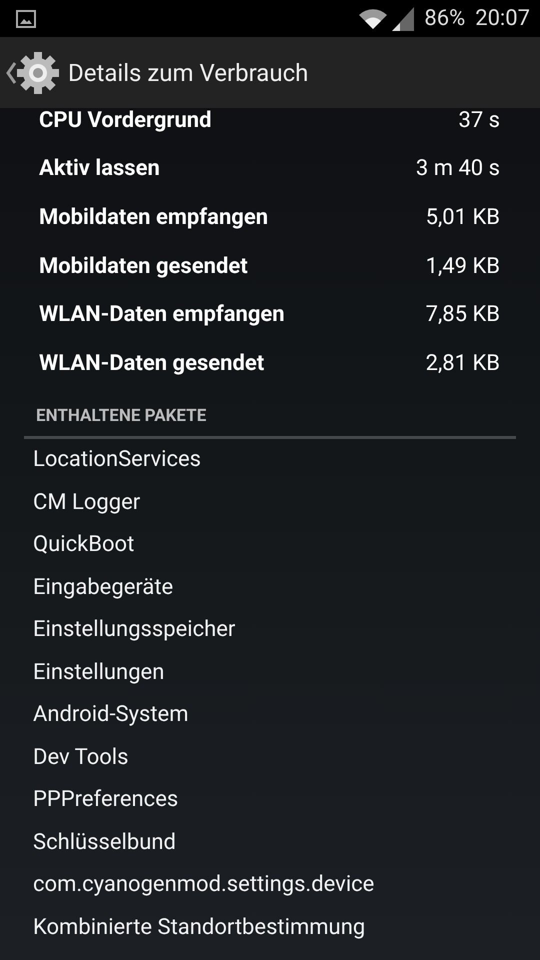 This screenshot has height=960, width=540. Describe the element at coordinates (445, 18) in the screenshot. I see `battery-level: 86%` at that location.